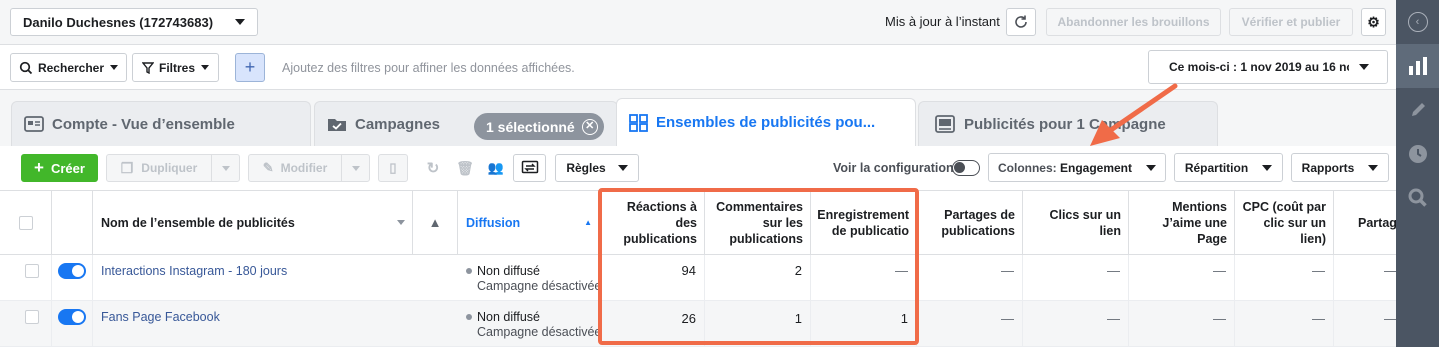 This screenshot has width=1439, height=347. I want to click on adset-name-link: Fans Page Facebook, so click(160, 317).